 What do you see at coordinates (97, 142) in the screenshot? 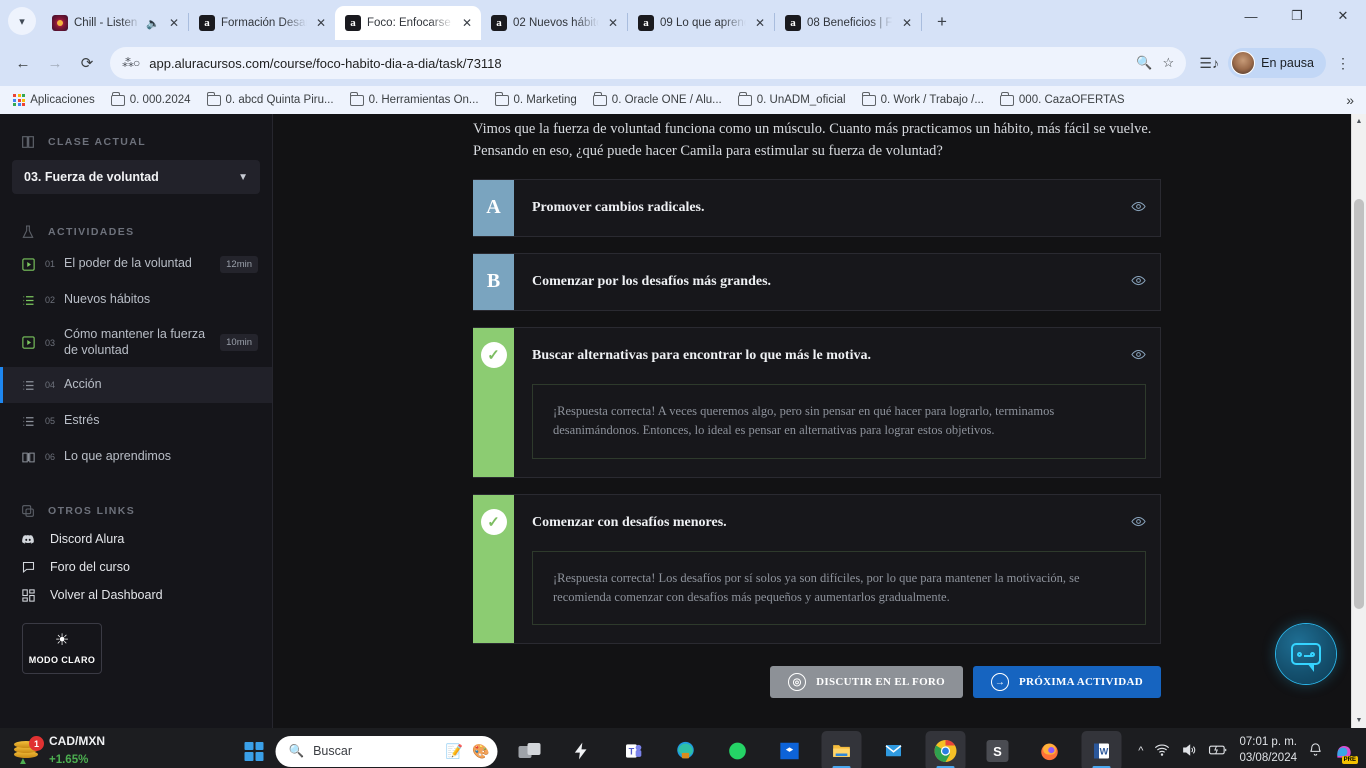
I see `sidebar-section-label: CLASE ACTUAL` at bounding box center [97, 142].